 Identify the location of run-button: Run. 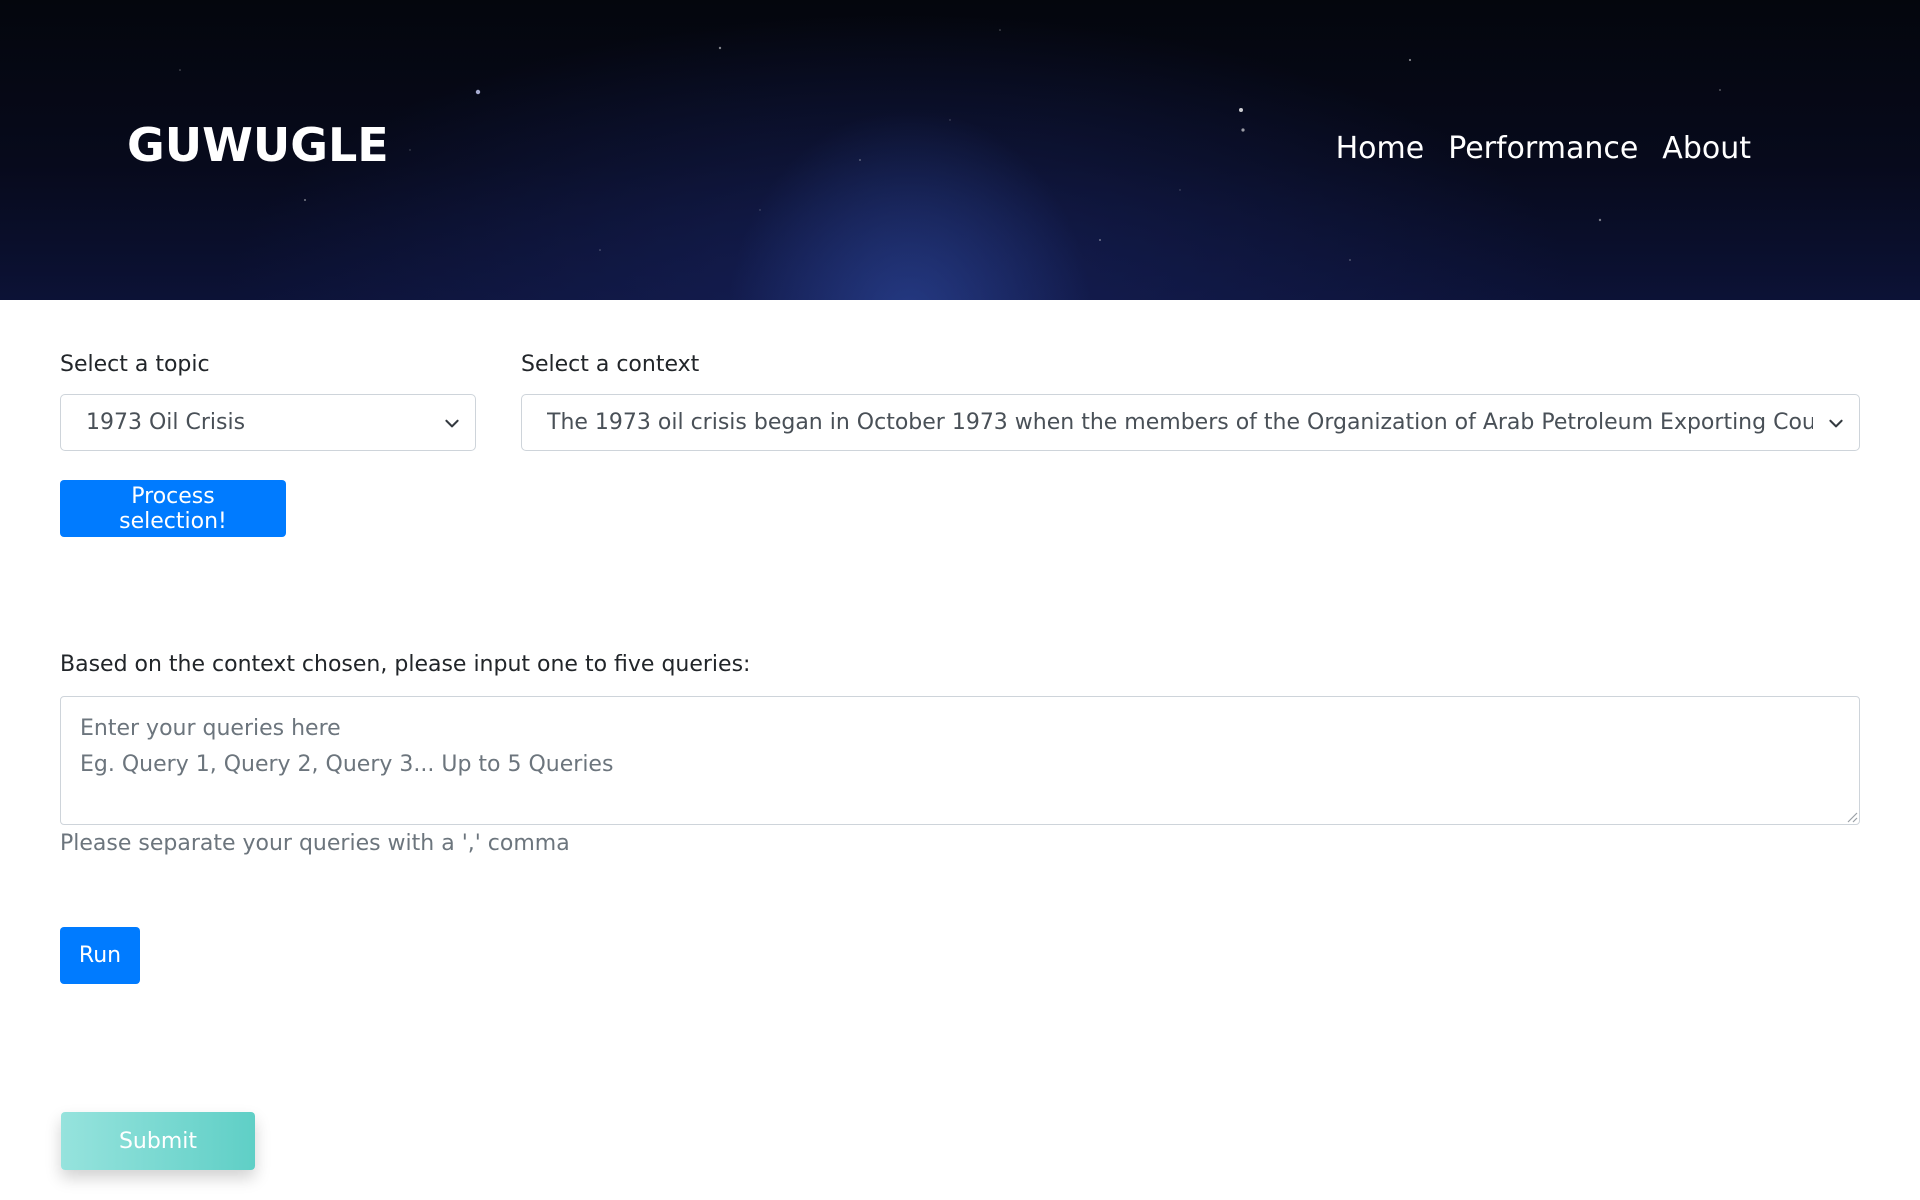
(100, 955).